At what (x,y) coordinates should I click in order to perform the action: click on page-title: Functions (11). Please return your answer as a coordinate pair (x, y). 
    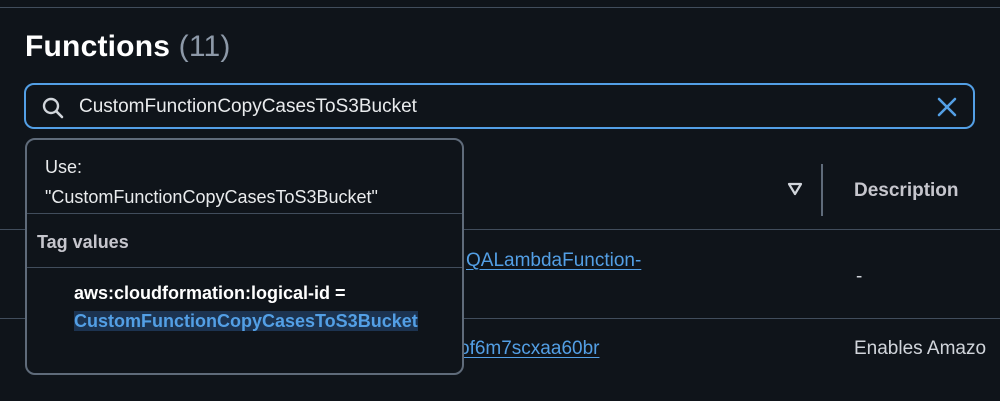
    Looking at the image, I should click on (128, 47).